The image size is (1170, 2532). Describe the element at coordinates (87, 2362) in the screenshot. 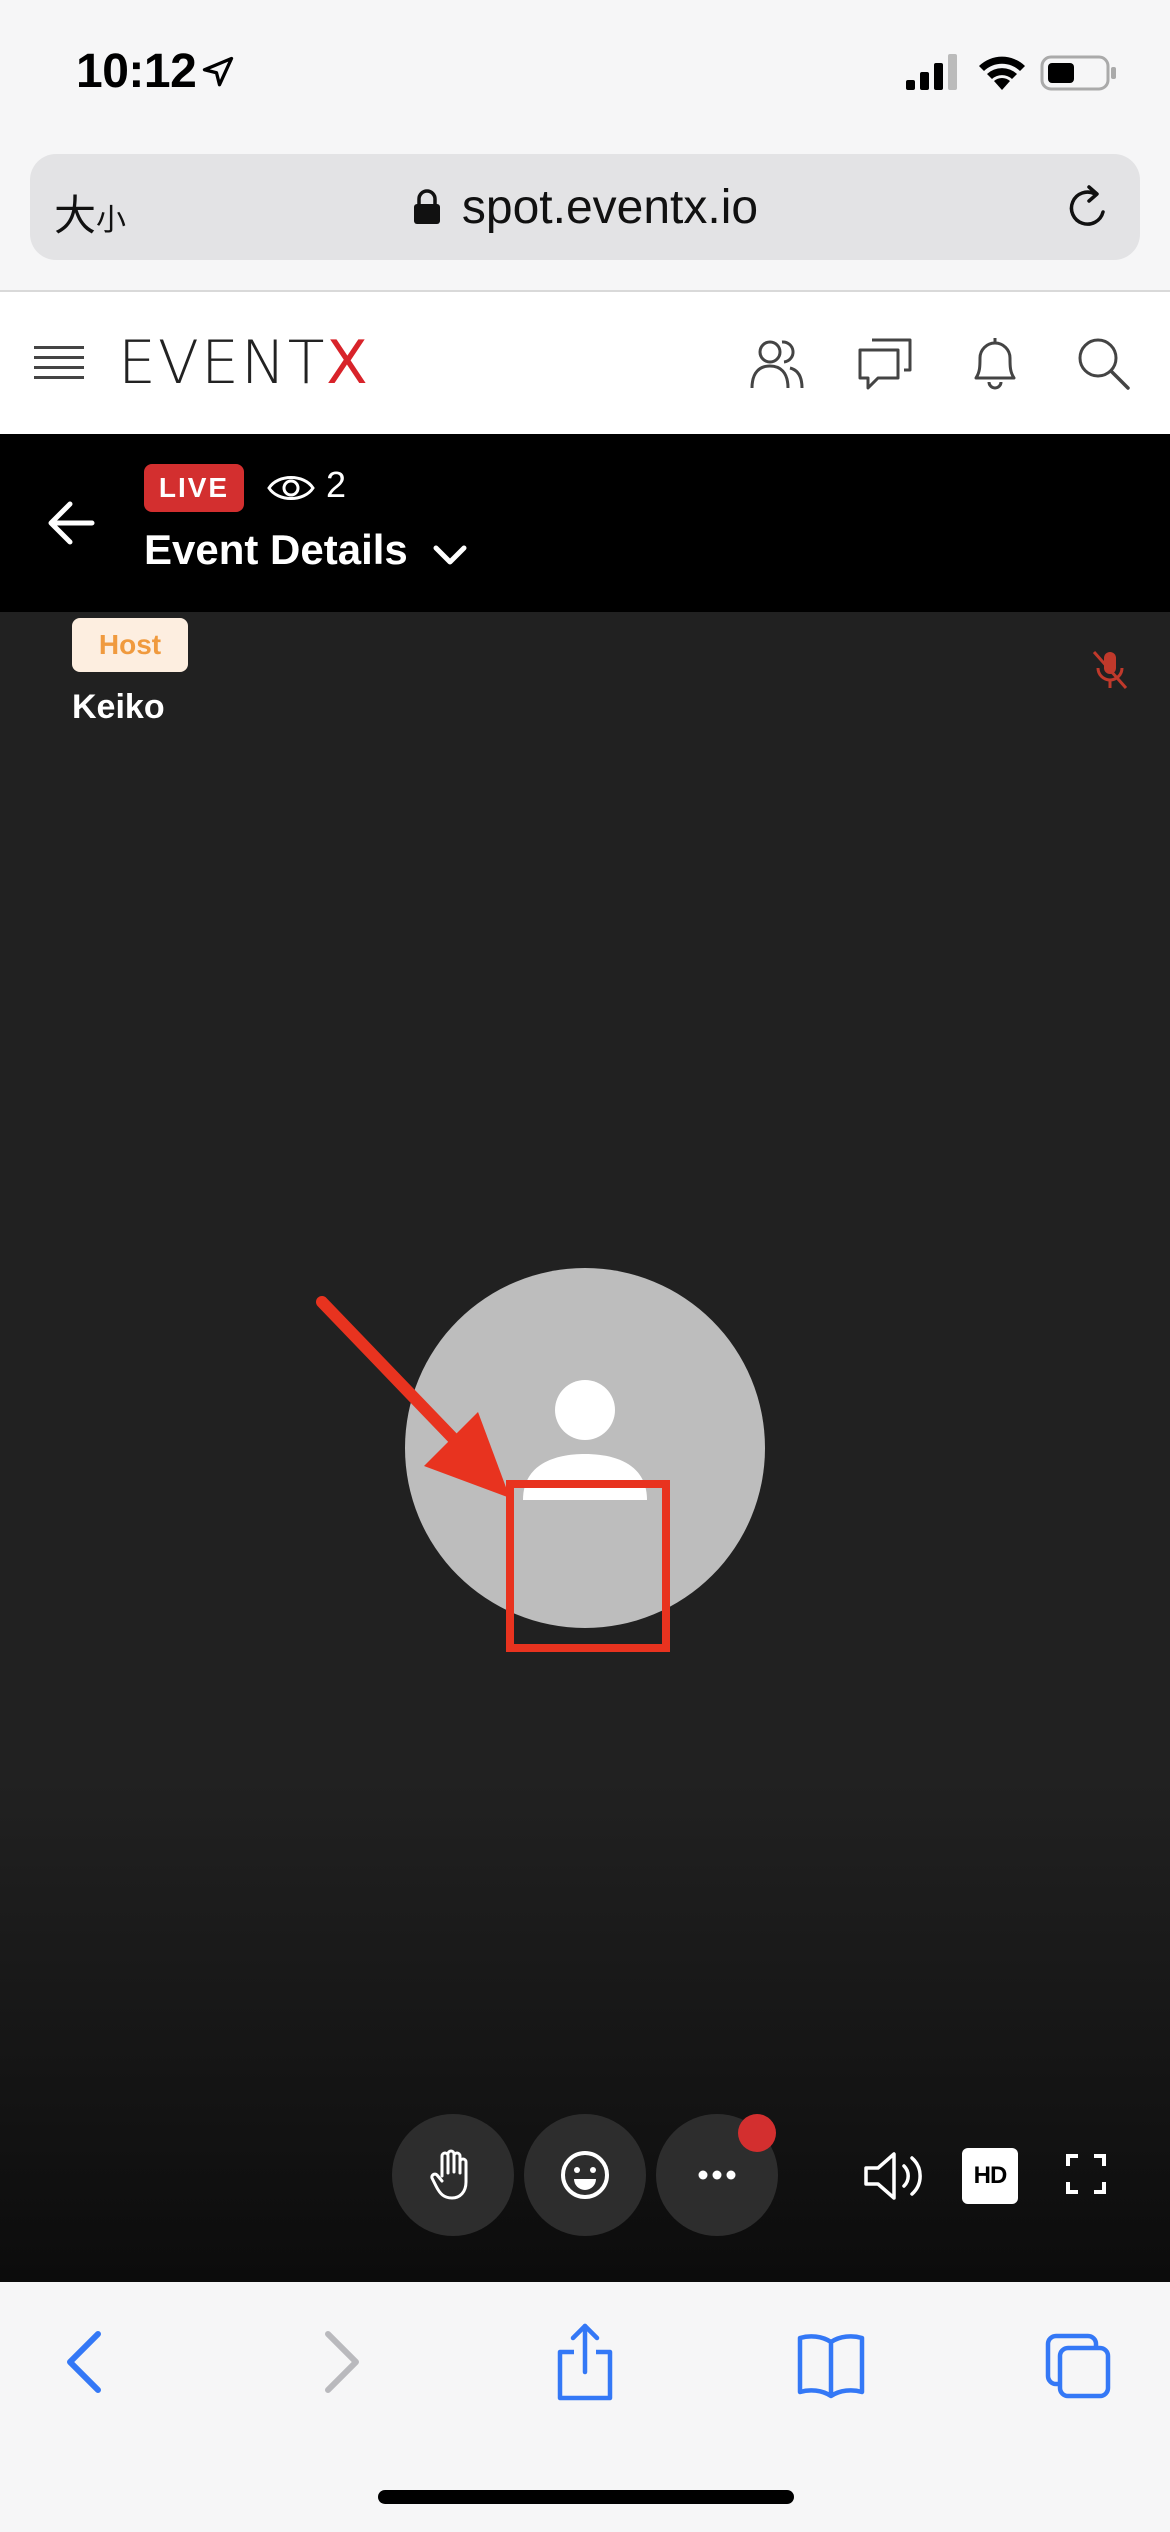

I see `back-chevron-icon` at that location.